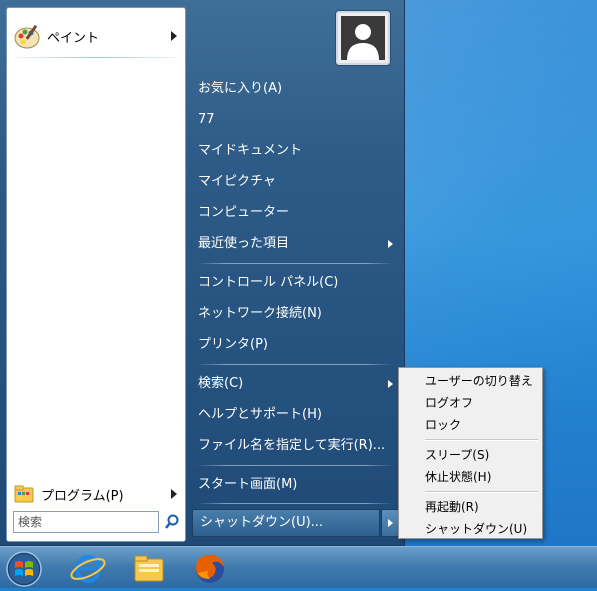  I want to click on submenu-item-label: ユーザーの切り替え, so click(479, 381).